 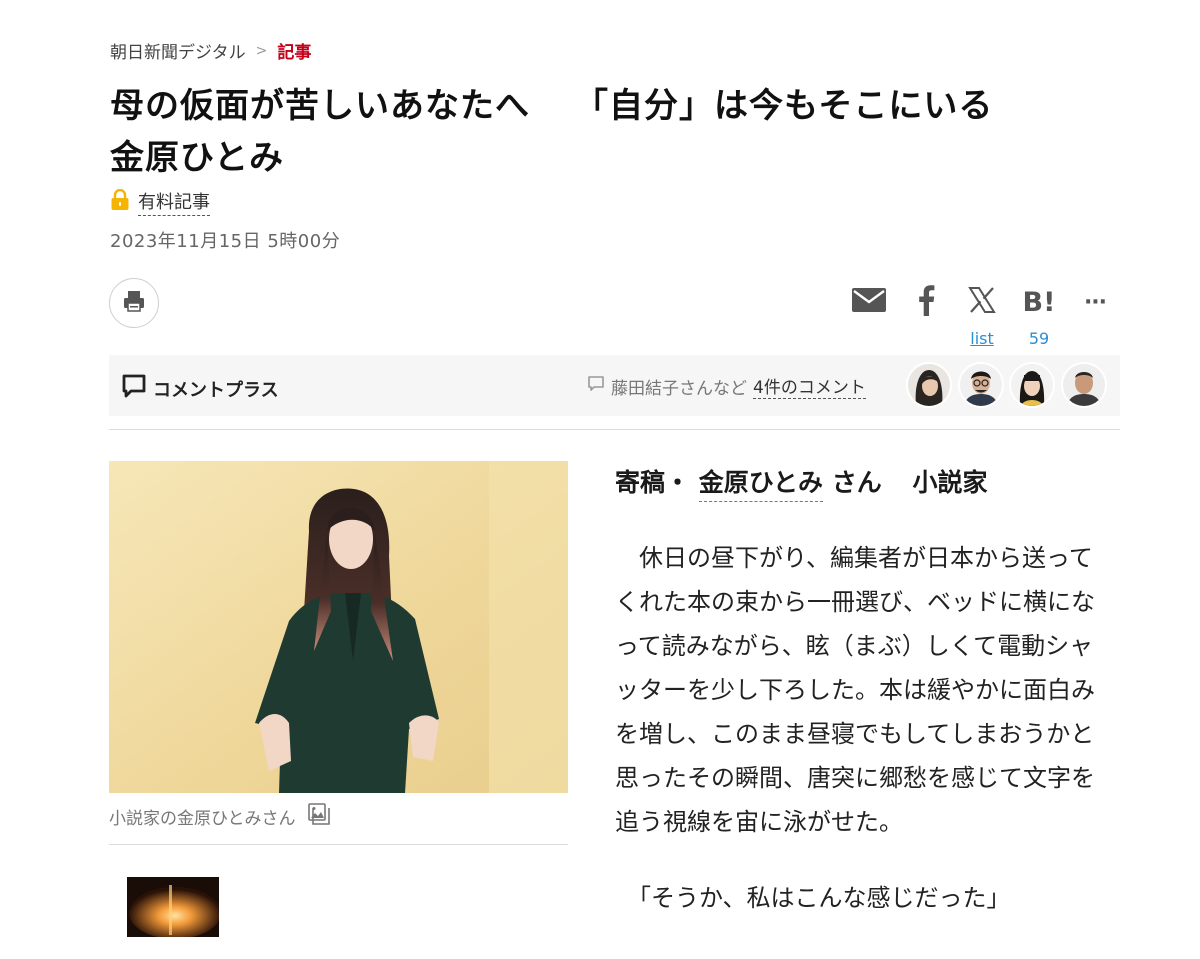 I want to click on share-mail-button, so click(x=869, y=302).